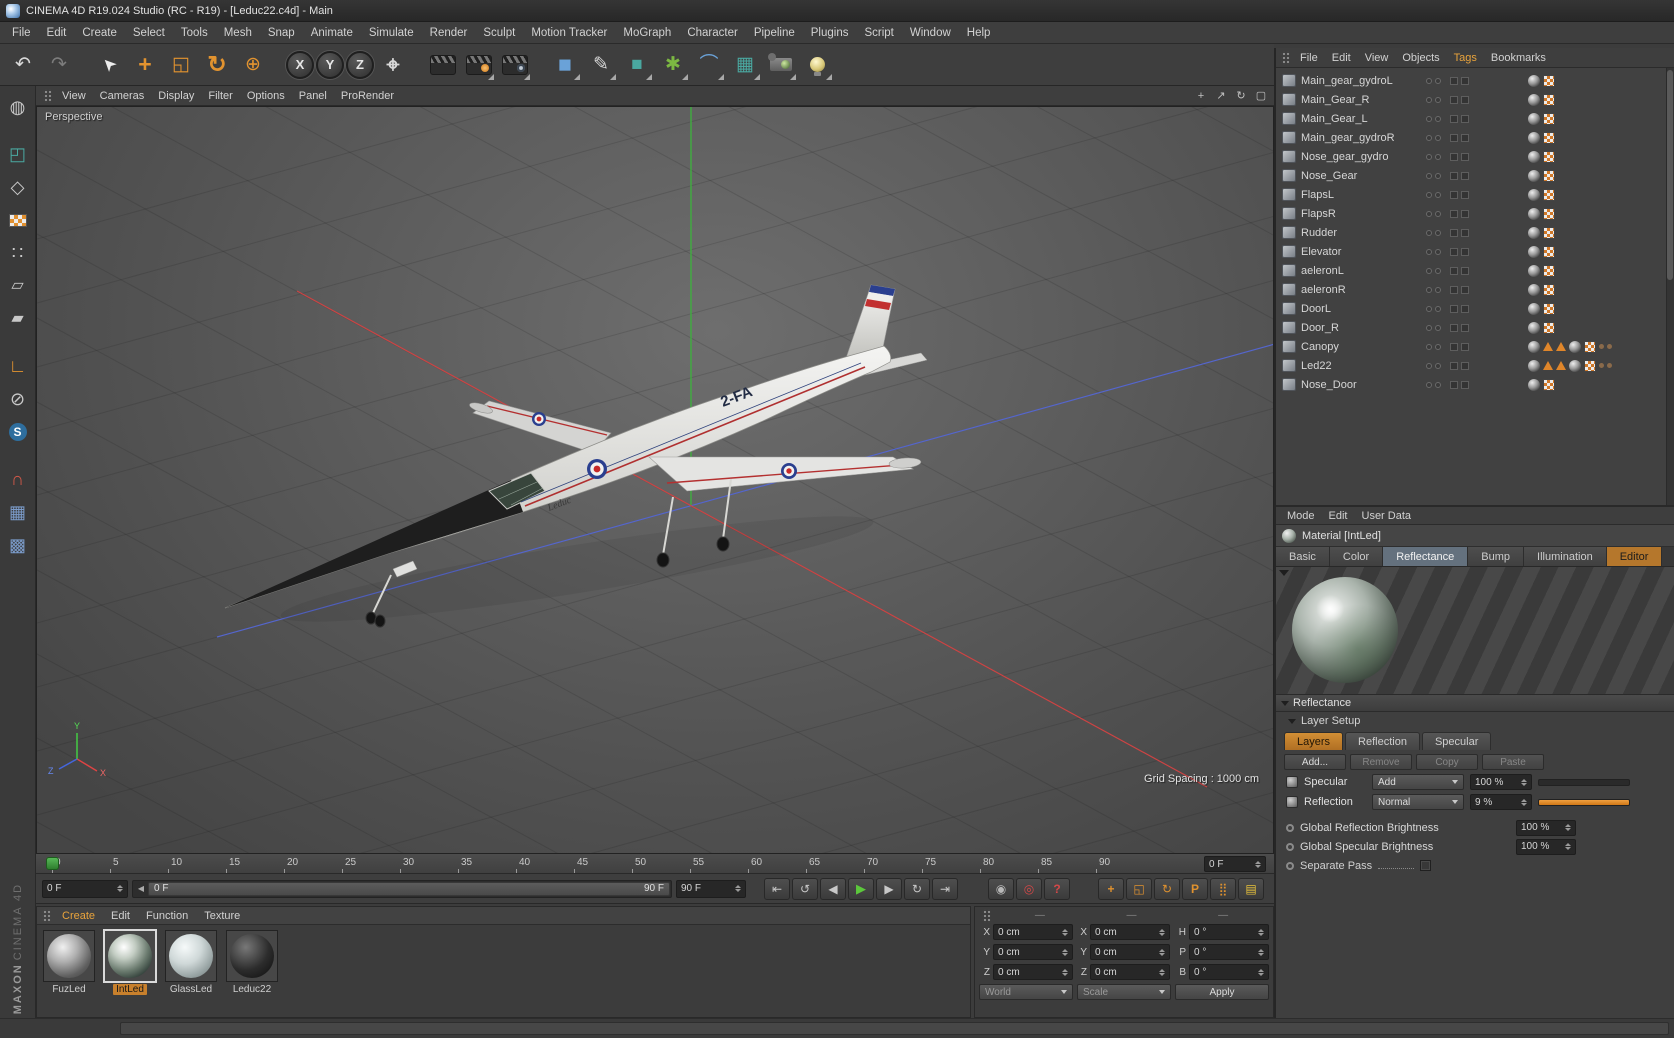  Describe the element at coordinates (191, 964) in the screenshot. I see `material-item: GlassLed` at that location.